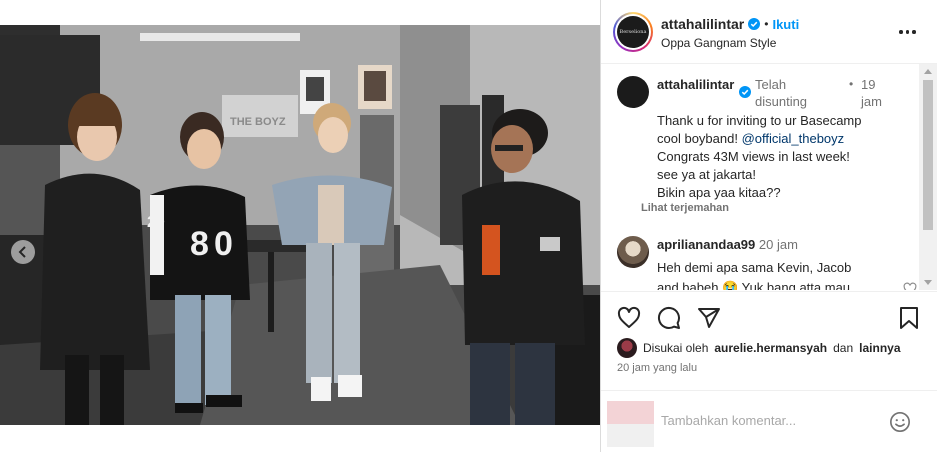 Image resolution: width=940 pixels, height=459 pixels. What do you see at coordinates (156, 222) in the screenshot?
I see `svg-text: 20` at bounding box center [156, 222].